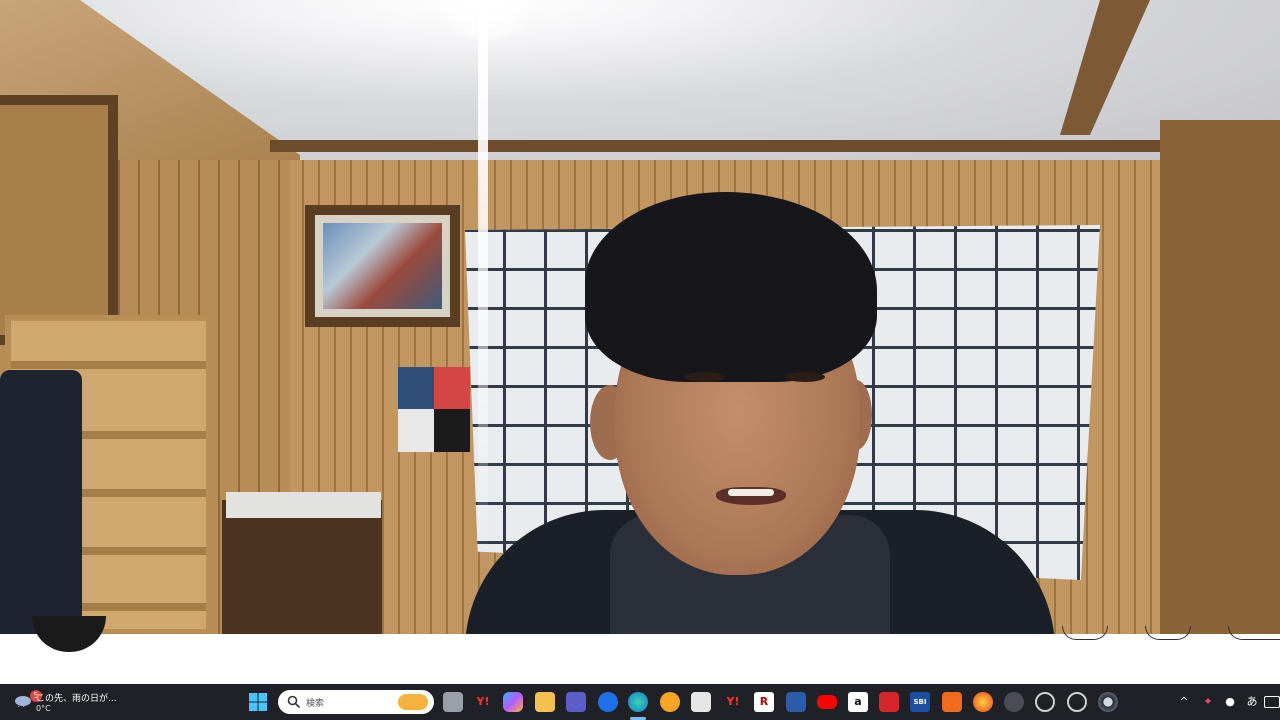  I want to click on search-highlight-icon, so click(413, 702).